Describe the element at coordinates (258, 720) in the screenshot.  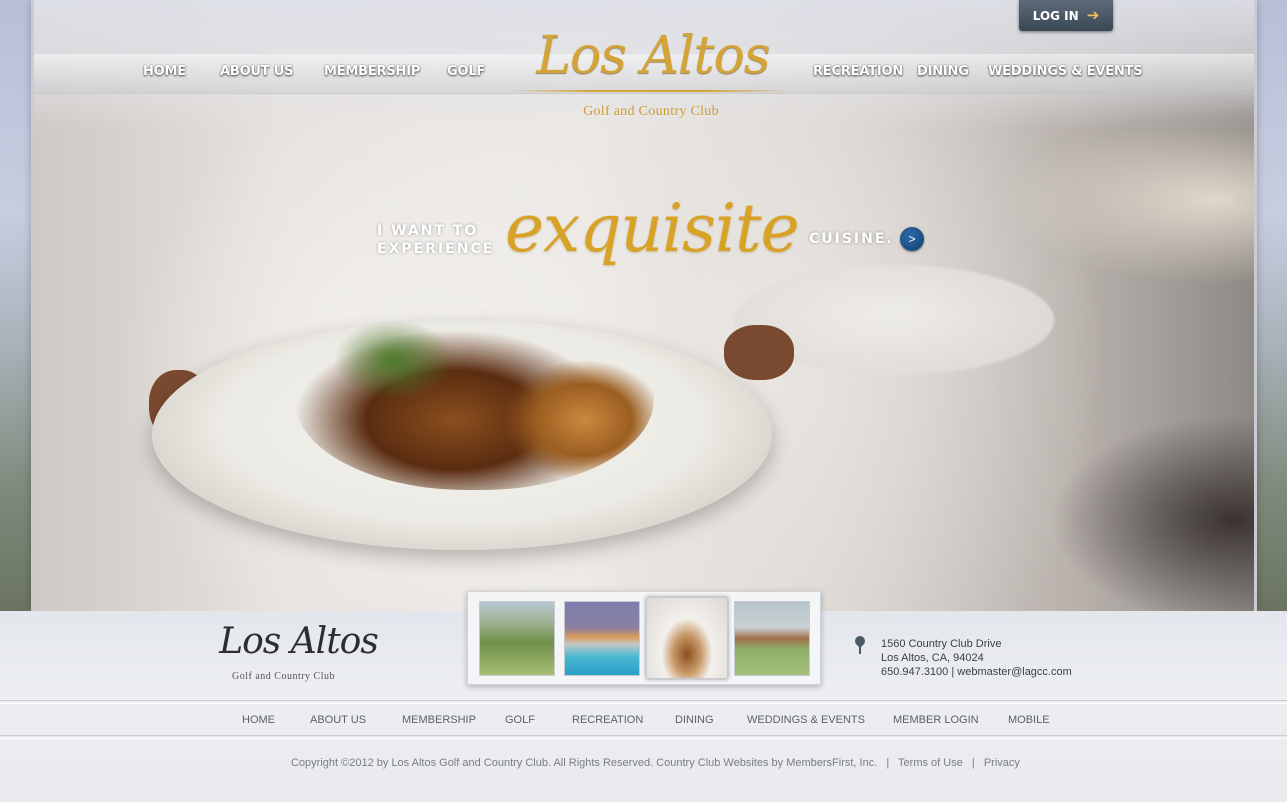
I see `footer-nav-home: HOME` at that location.